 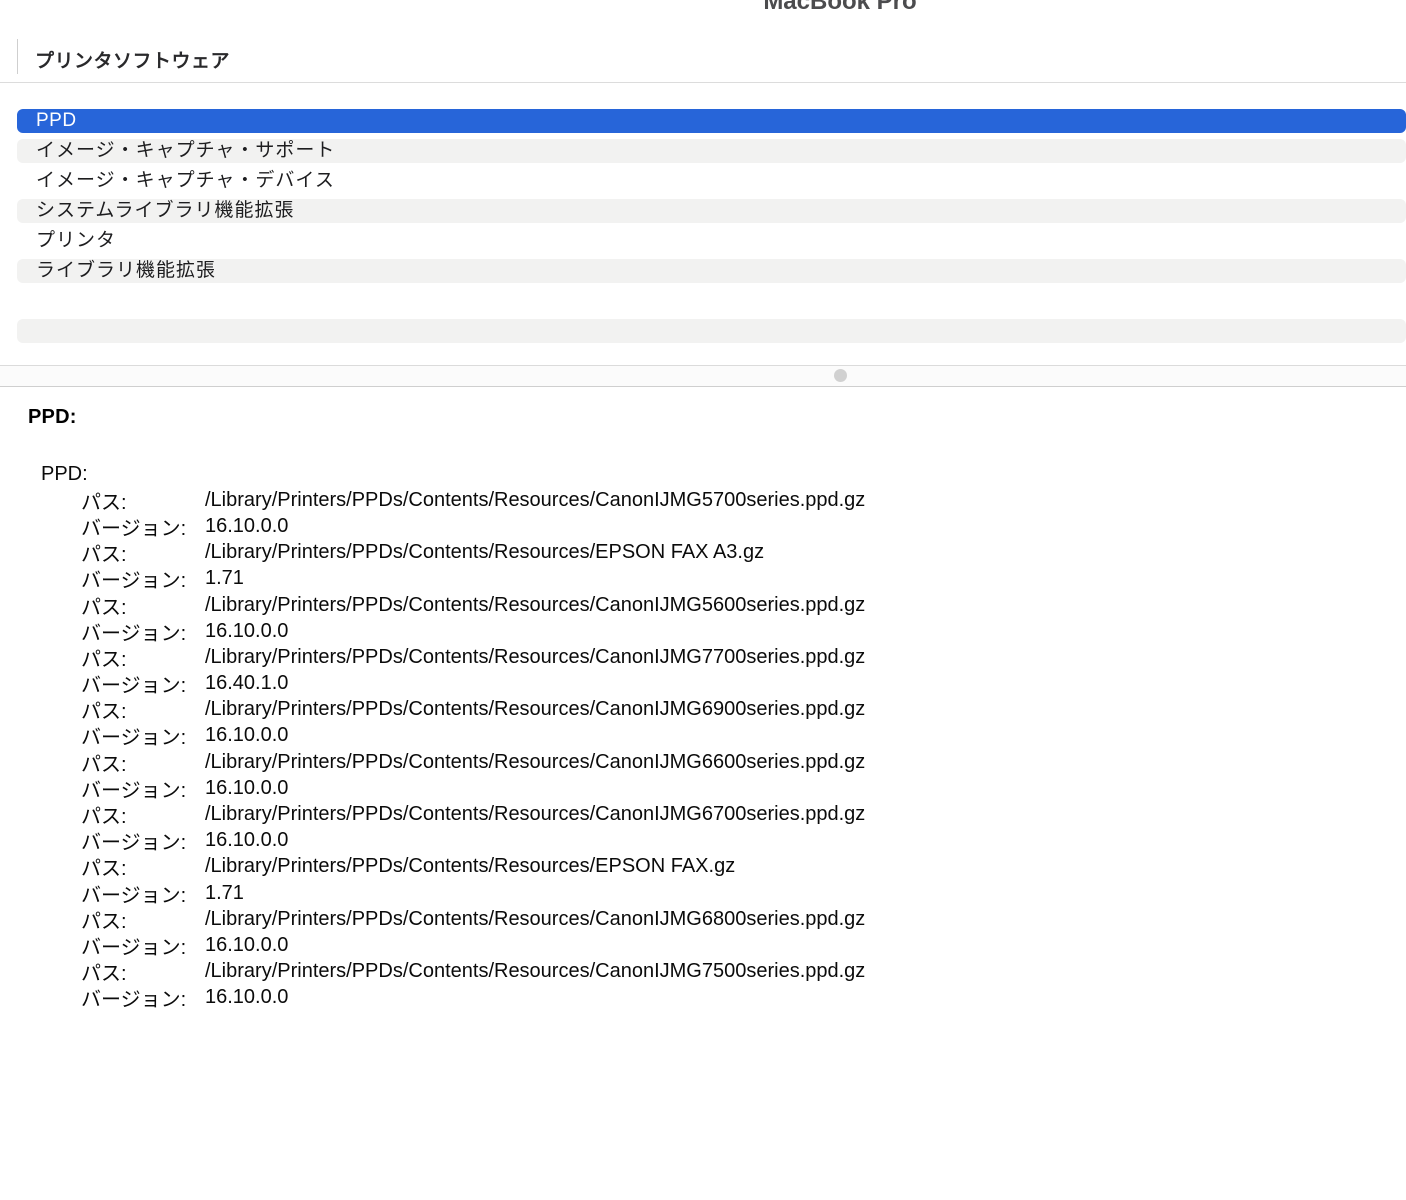 What do you see at coordinates (840, 7) in the screenshot?
I see `machine-model-title: MacBook Pro` at bounding box center [840, 7].